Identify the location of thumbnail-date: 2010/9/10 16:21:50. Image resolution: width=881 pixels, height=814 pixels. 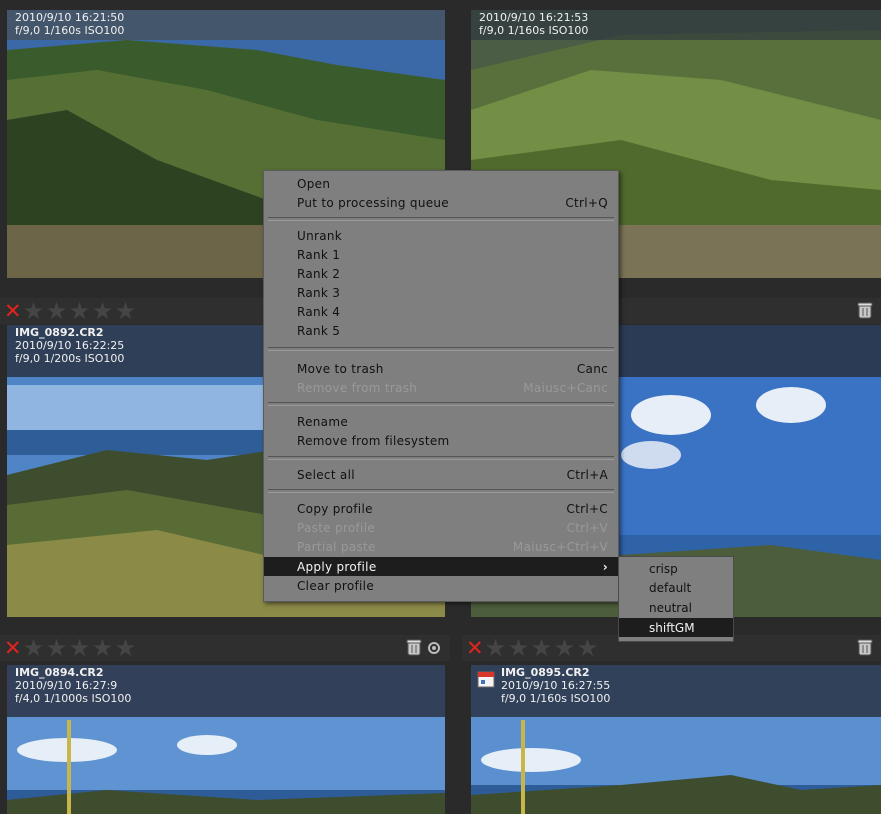
(70, 17).